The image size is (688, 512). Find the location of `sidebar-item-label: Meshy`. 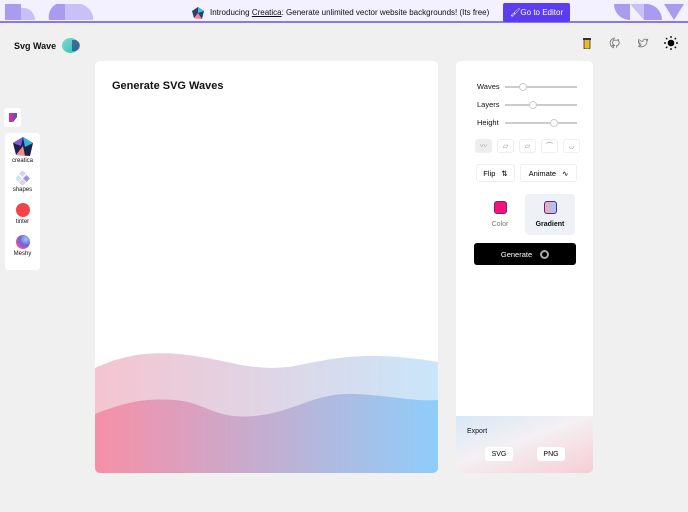

sidebar-item-label: Meshy is located at coordinates (22, 254).